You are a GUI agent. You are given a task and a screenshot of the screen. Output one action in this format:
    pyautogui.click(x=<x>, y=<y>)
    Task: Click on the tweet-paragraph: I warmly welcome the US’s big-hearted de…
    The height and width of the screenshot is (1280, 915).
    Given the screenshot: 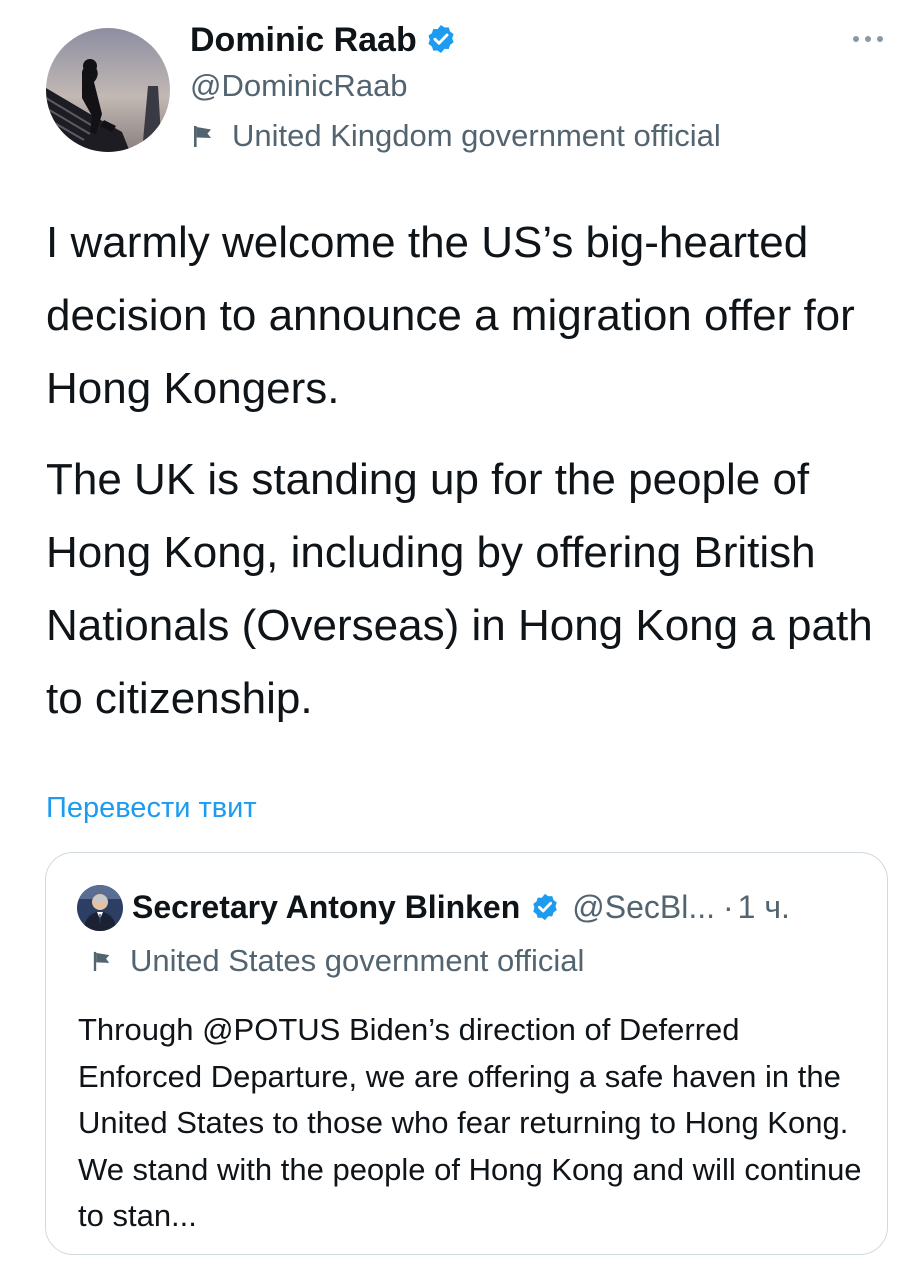 What is the action you would take?
    pyautogui.click(x=450, y=315)
    